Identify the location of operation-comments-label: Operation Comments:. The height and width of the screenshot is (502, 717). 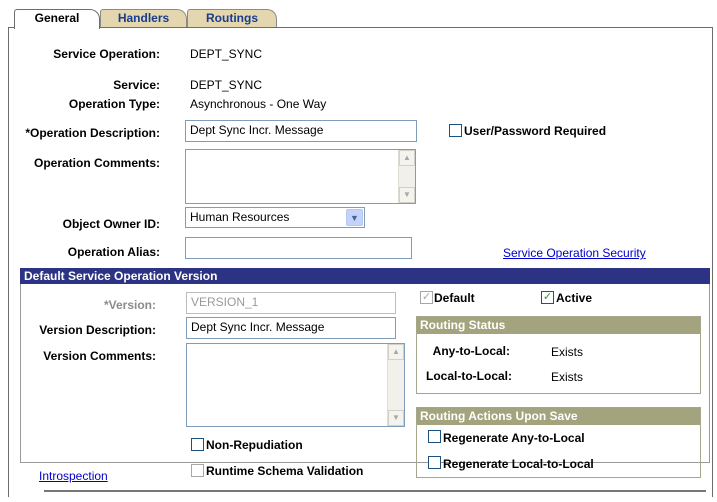
(96, 163).